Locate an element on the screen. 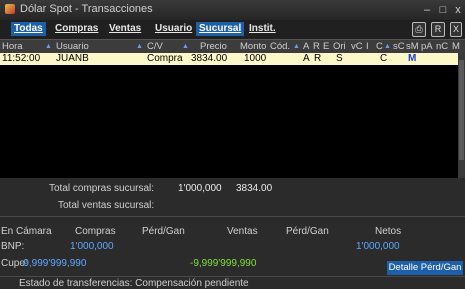 This screenshot has height=289, width=465. col-e: E is located at coordinates (326, 46).